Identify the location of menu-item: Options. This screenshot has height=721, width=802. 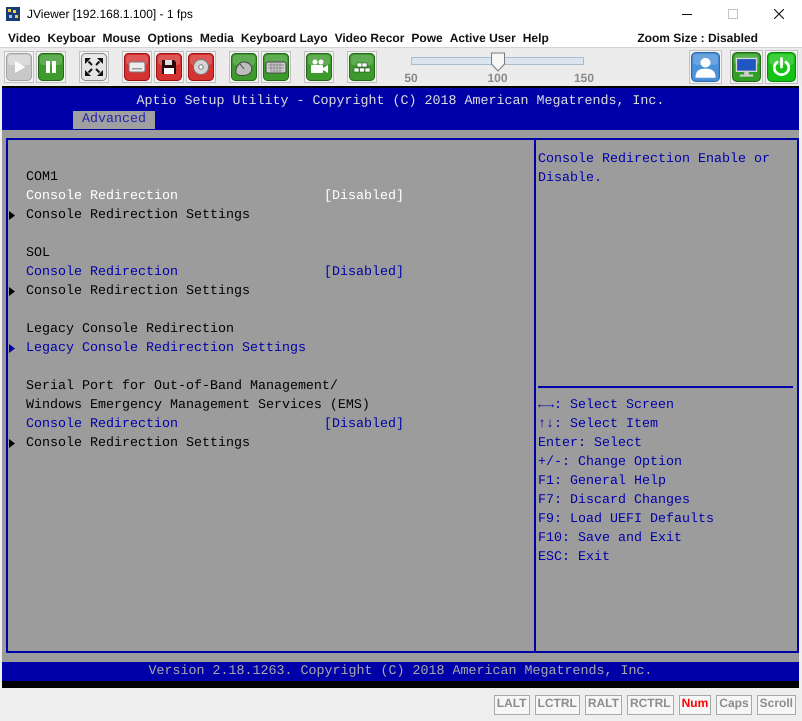
(170, 37).